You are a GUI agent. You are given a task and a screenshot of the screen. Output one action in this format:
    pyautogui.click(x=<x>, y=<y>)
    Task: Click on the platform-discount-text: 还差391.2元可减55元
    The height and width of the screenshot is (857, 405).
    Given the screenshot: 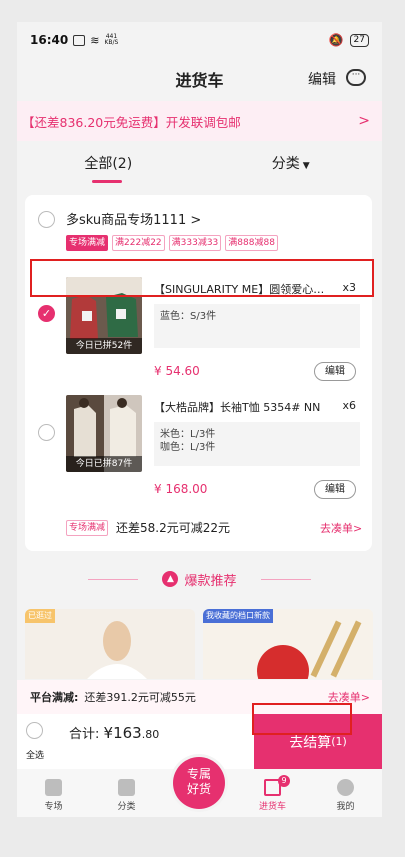 What is the action you would take?
    pyautogui.click(x=140, y=697)
    